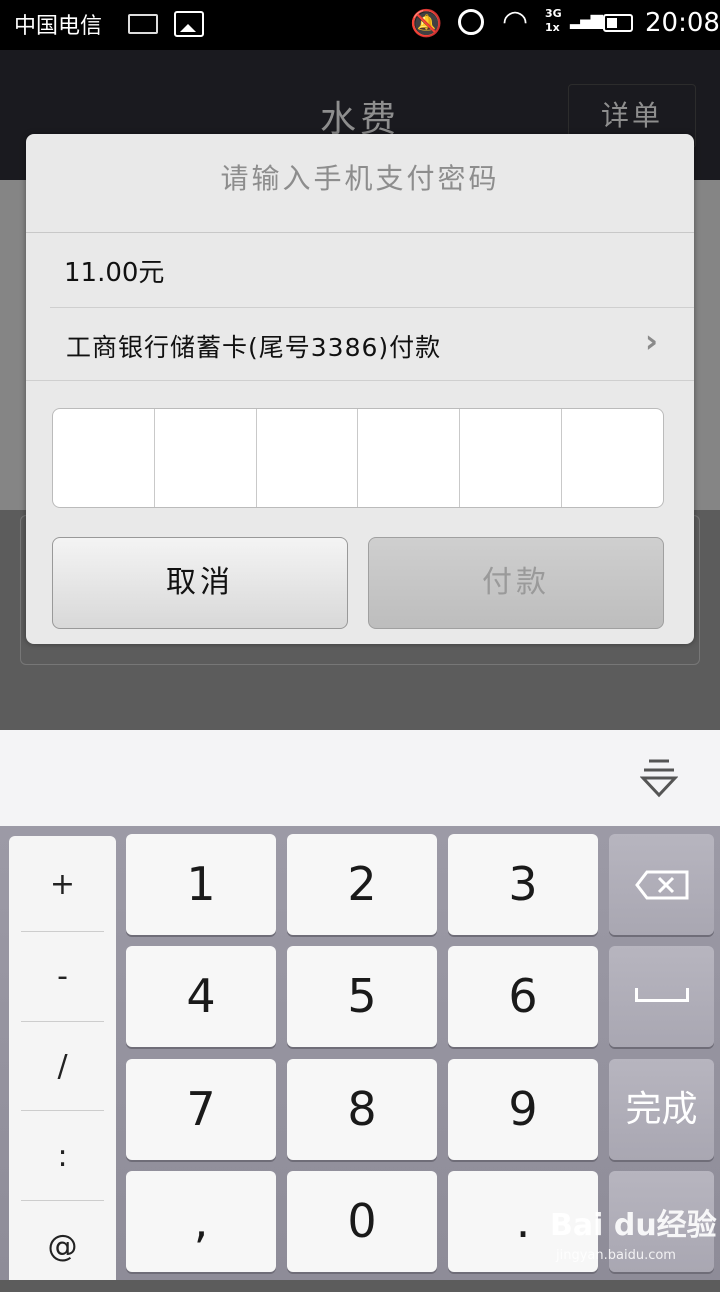  What do you see at coordinates (618, 23) in the screenshot?
I see `battery-icon` at bounding box center [618, 23].